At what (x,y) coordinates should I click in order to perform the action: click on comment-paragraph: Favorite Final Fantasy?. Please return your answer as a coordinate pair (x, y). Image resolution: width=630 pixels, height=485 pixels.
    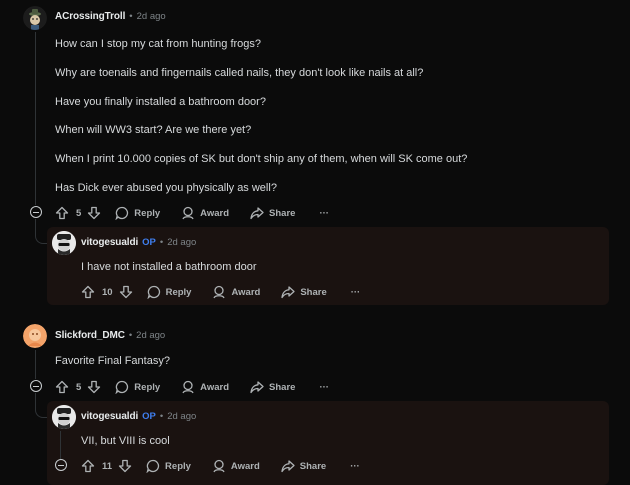
    Looking at the image, I should click on (112, 361).